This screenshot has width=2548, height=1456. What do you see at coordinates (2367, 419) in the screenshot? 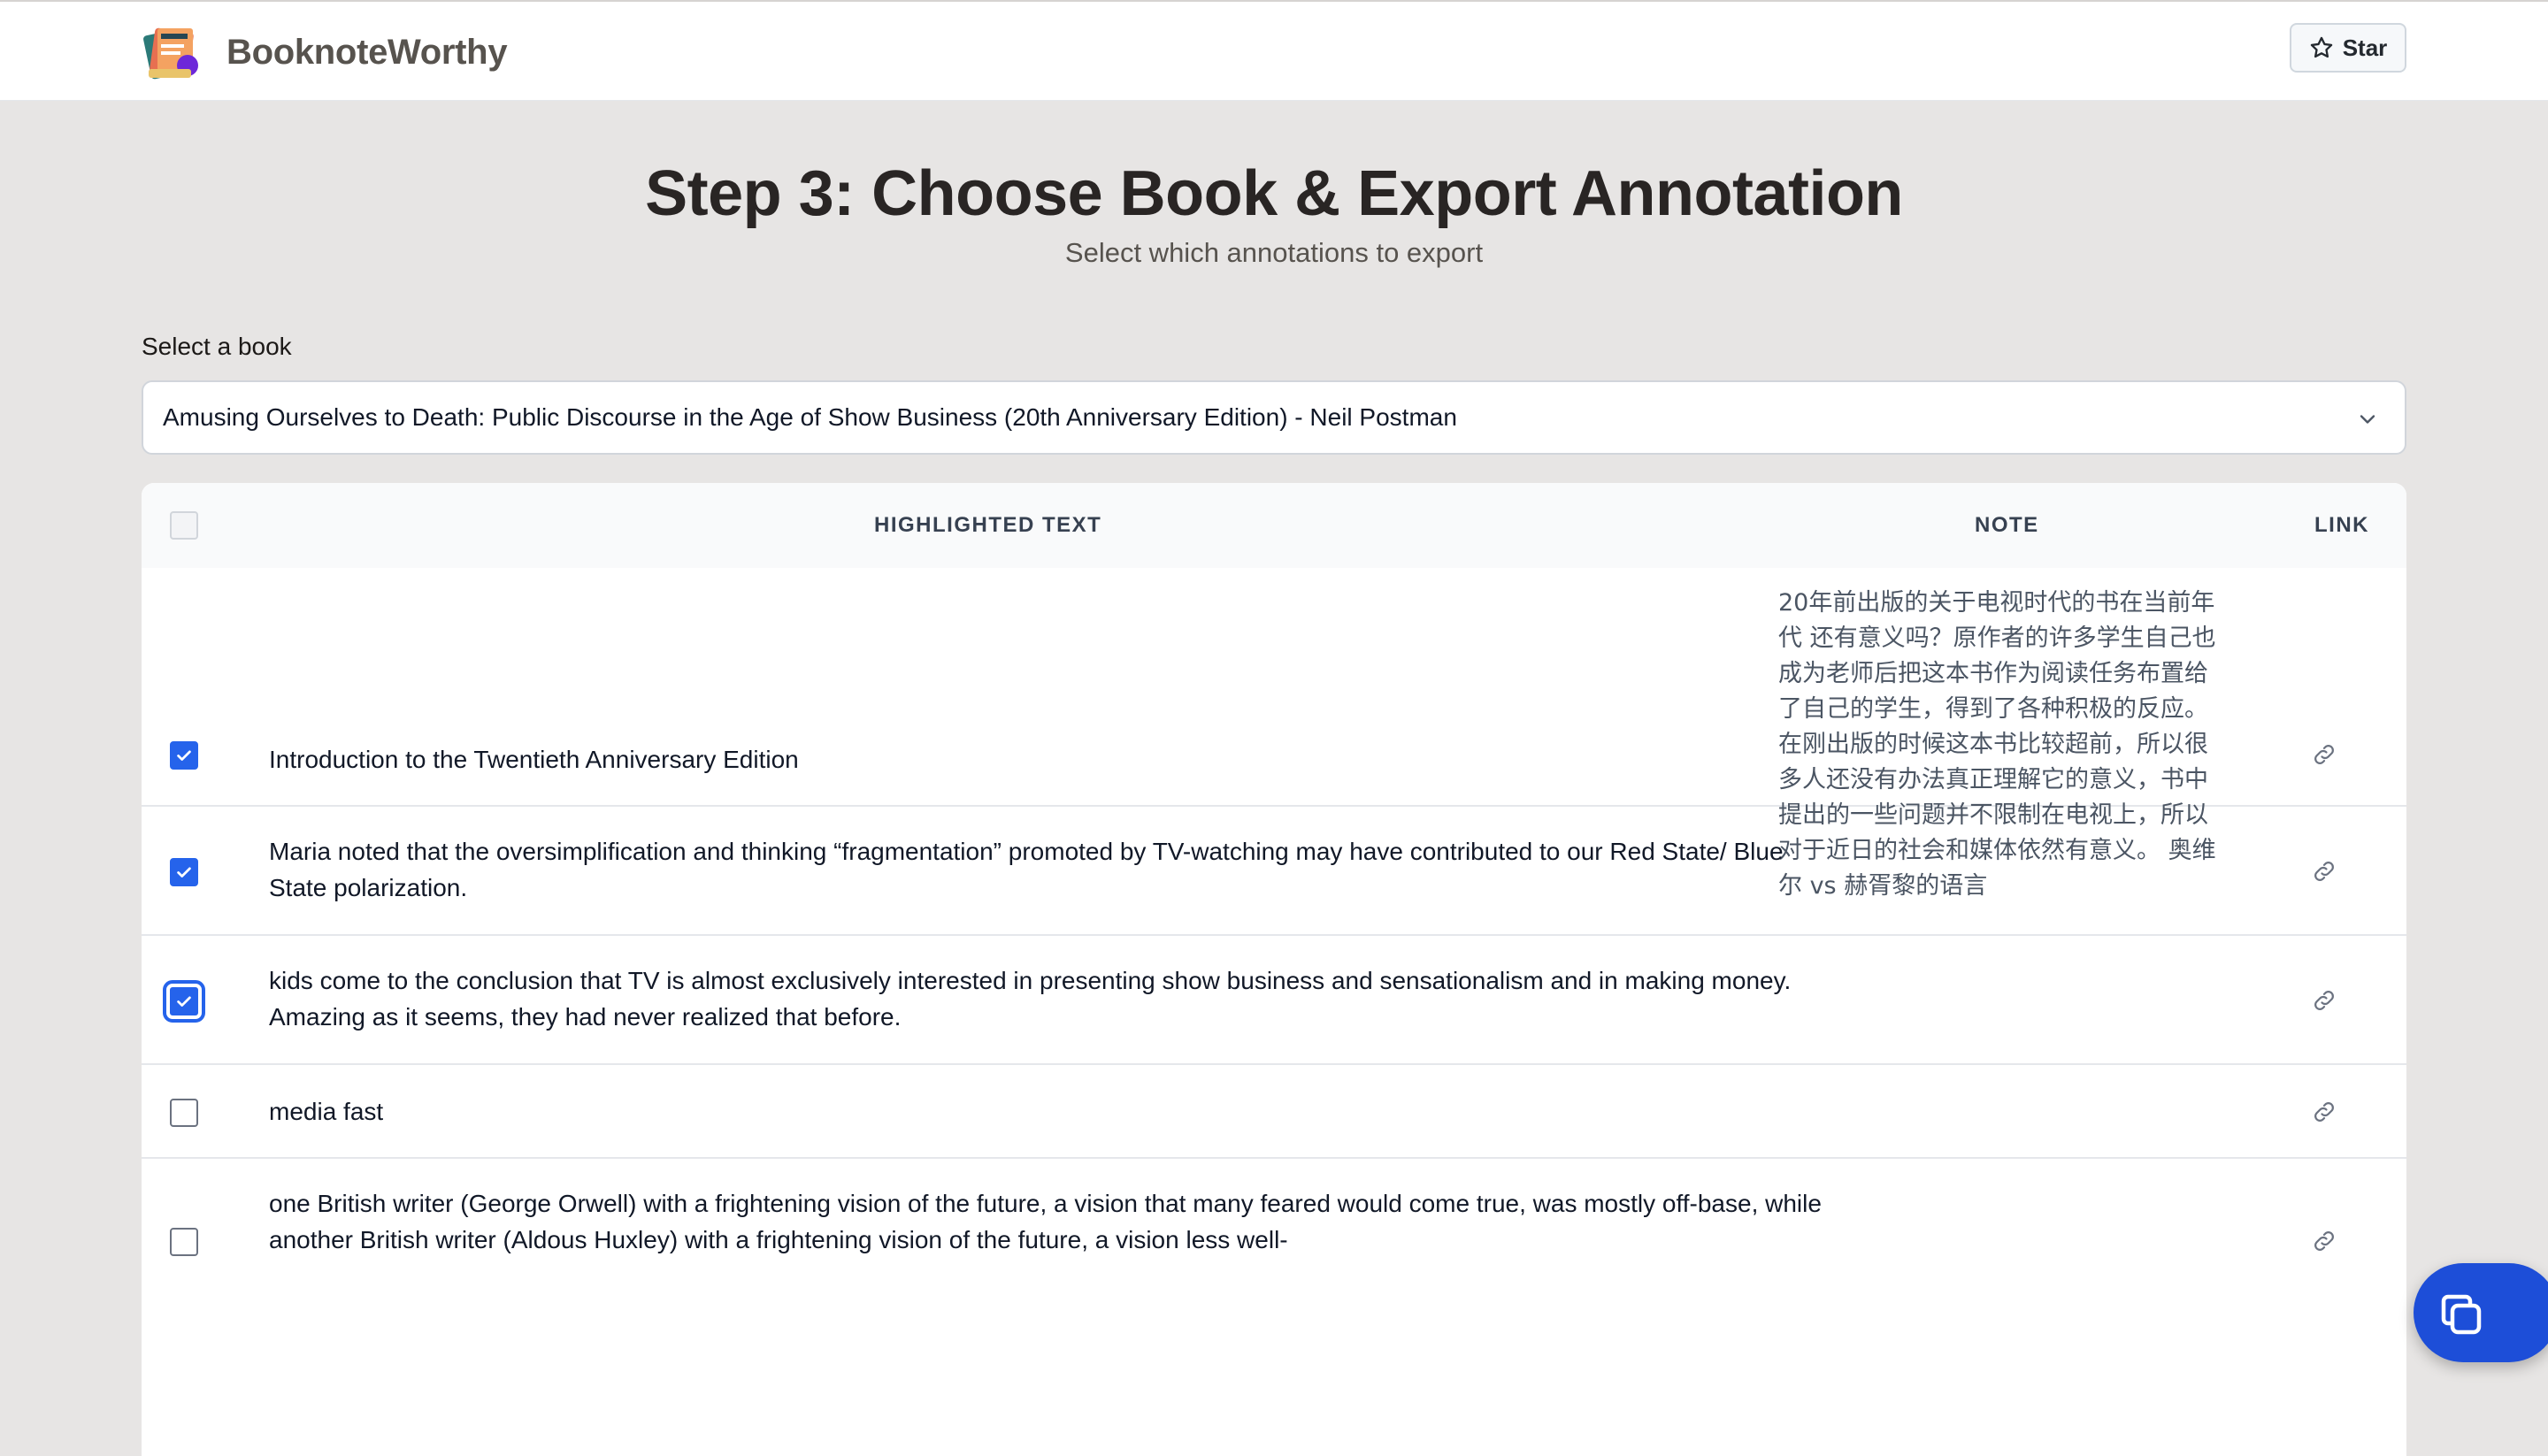
I see `chevron-down-icon` at bounding box center [2367, 419].